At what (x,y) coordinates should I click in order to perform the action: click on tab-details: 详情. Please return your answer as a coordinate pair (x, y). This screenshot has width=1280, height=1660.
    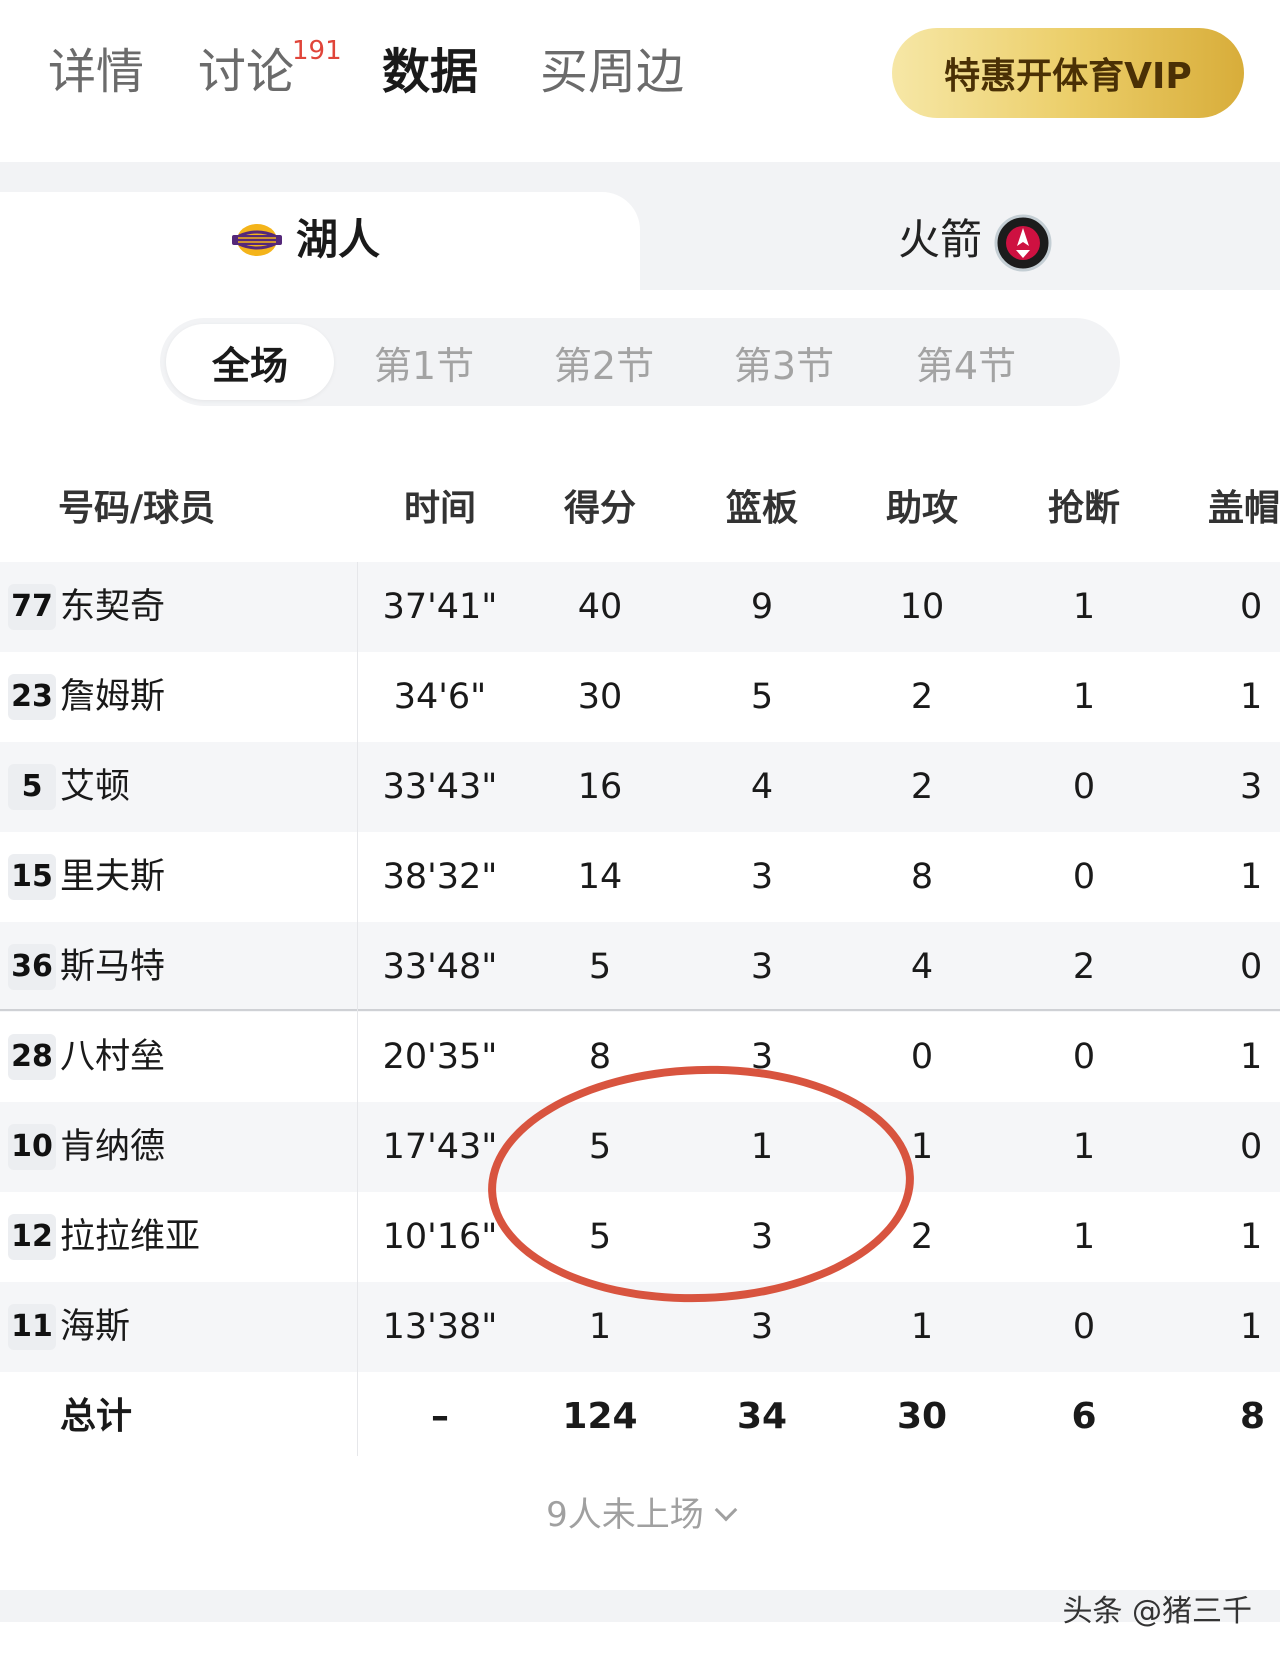
    Looking at the image, I should click on (96, 72).